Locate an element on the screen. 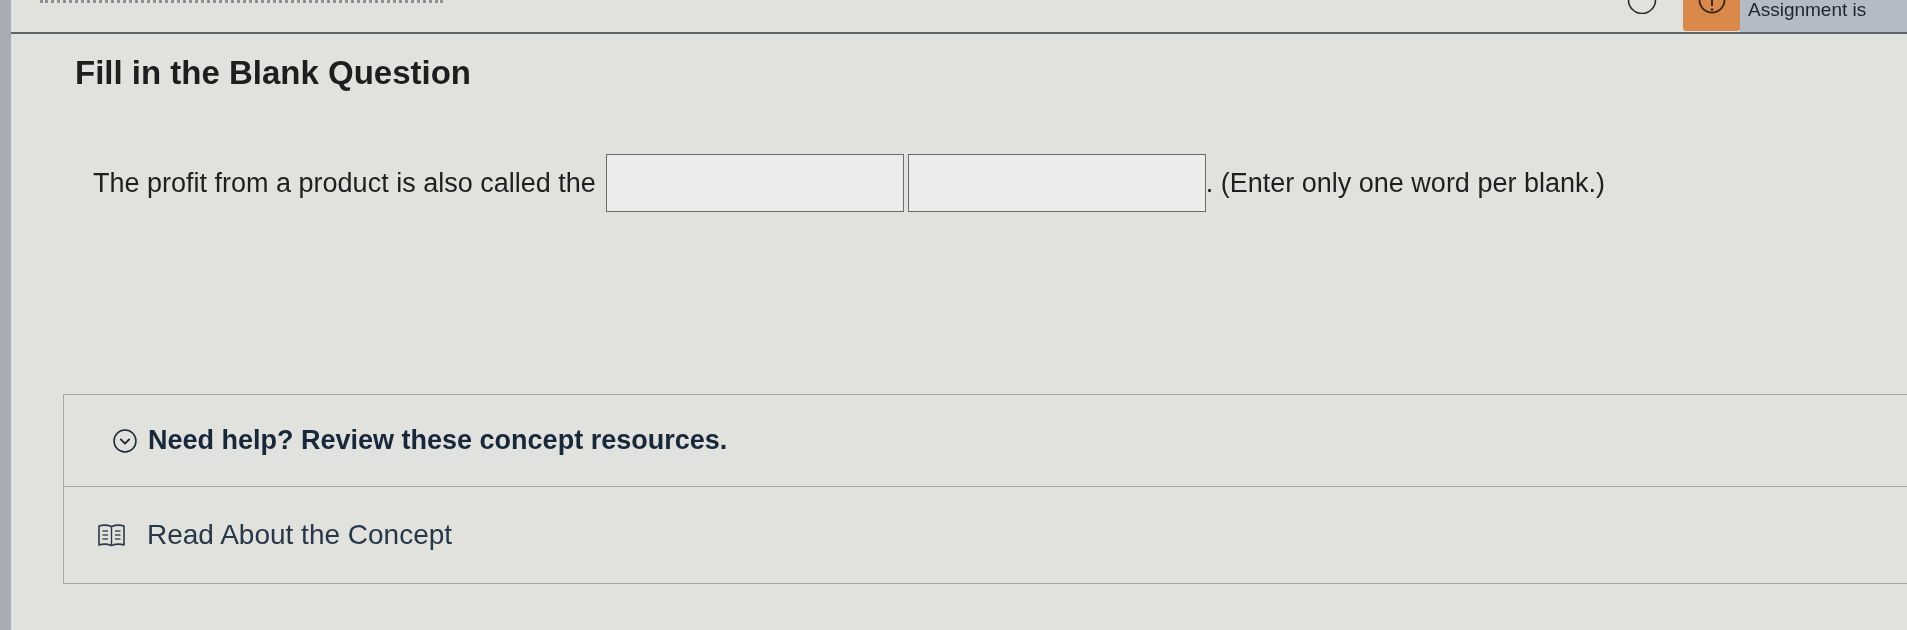 The height and width of the screenshot is (630, 1907). help-toggle: Need help? Review these concept resources. is located at coordinates (985, 440).